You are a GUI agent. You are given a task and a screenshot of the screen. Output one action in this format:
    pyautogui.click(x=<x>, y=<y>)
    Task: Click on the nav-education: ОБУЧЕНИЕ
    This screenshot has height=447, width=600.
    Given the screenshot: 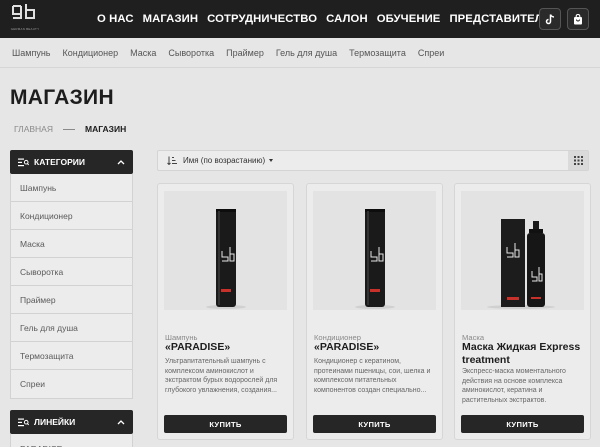 What is the action you would take?
    pyautogui.click(x=409, y=19)
    